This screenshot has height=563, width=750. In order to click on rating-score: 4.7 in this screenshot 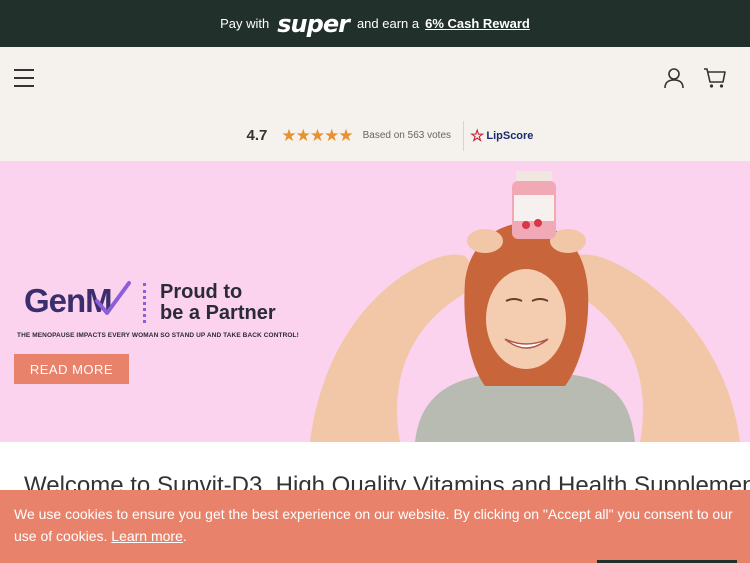, I will do `click(257, 135)`.